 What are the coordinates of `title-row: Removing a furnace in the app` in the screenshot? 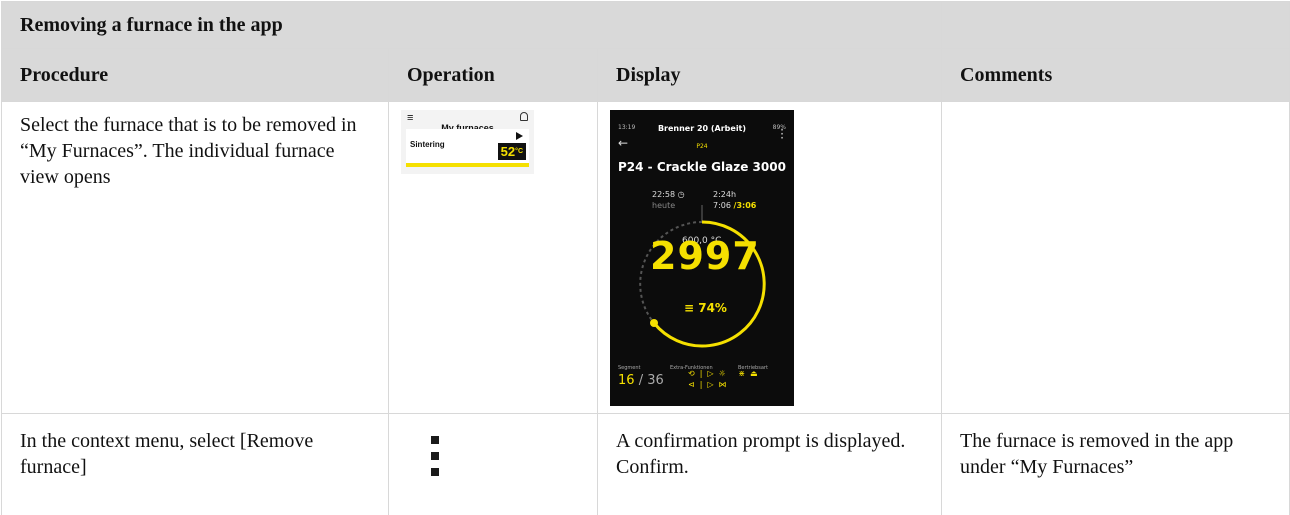 It's located at (645, 25).